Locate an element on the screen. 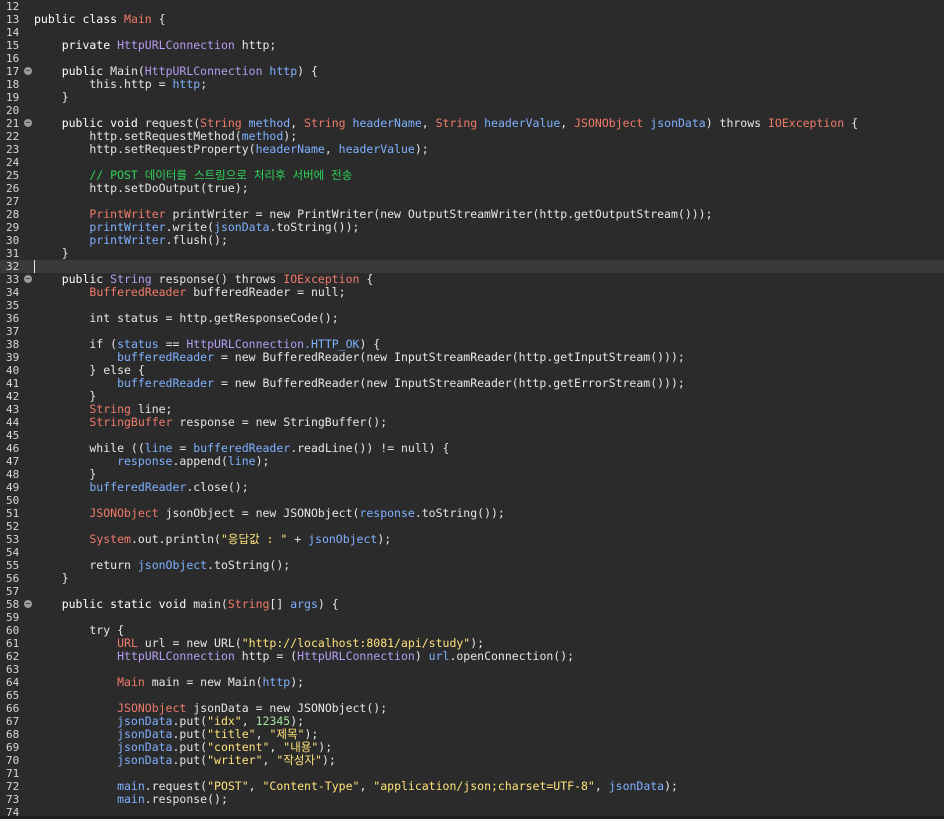  code-token: "응답값 : " is located at coordinates (254, 539).